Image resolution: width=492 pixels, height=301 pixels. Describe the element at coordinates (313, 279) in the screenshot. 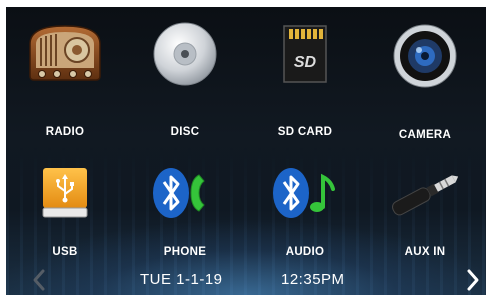

I see `time-display: 12:35PM` at that location.